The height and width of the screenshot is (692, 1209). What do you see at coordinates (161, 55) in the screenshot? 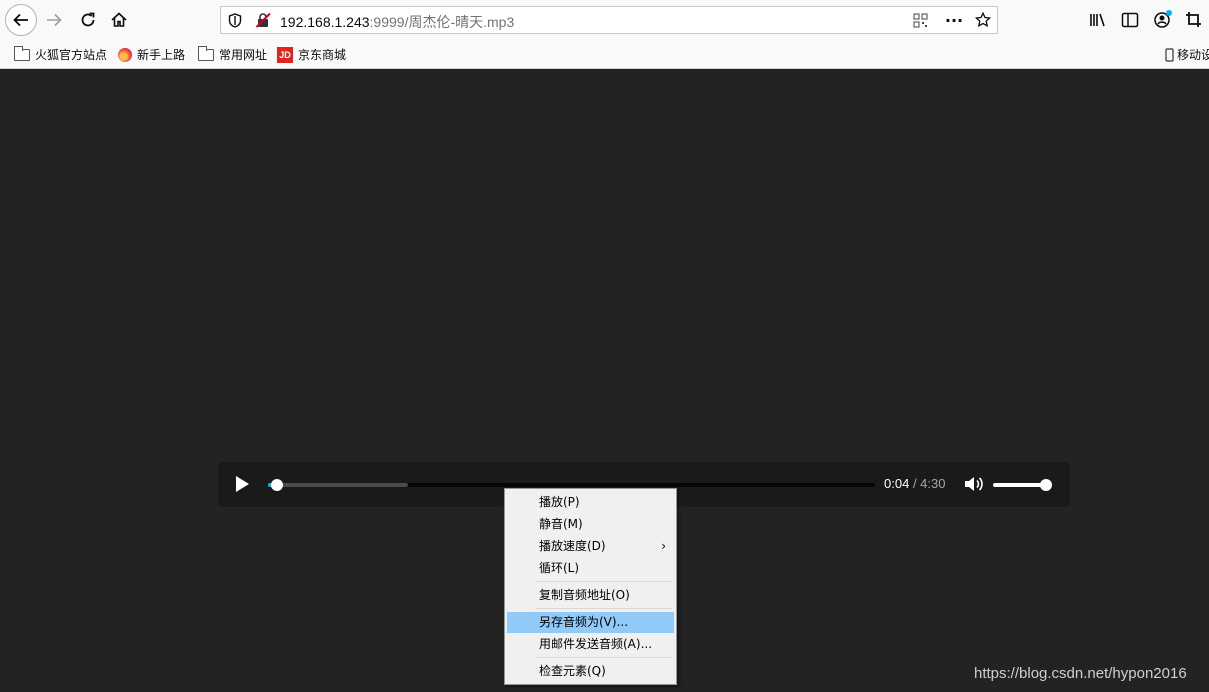
I see `bookmark-label: 新手上路` at bounding box center [161, 55].